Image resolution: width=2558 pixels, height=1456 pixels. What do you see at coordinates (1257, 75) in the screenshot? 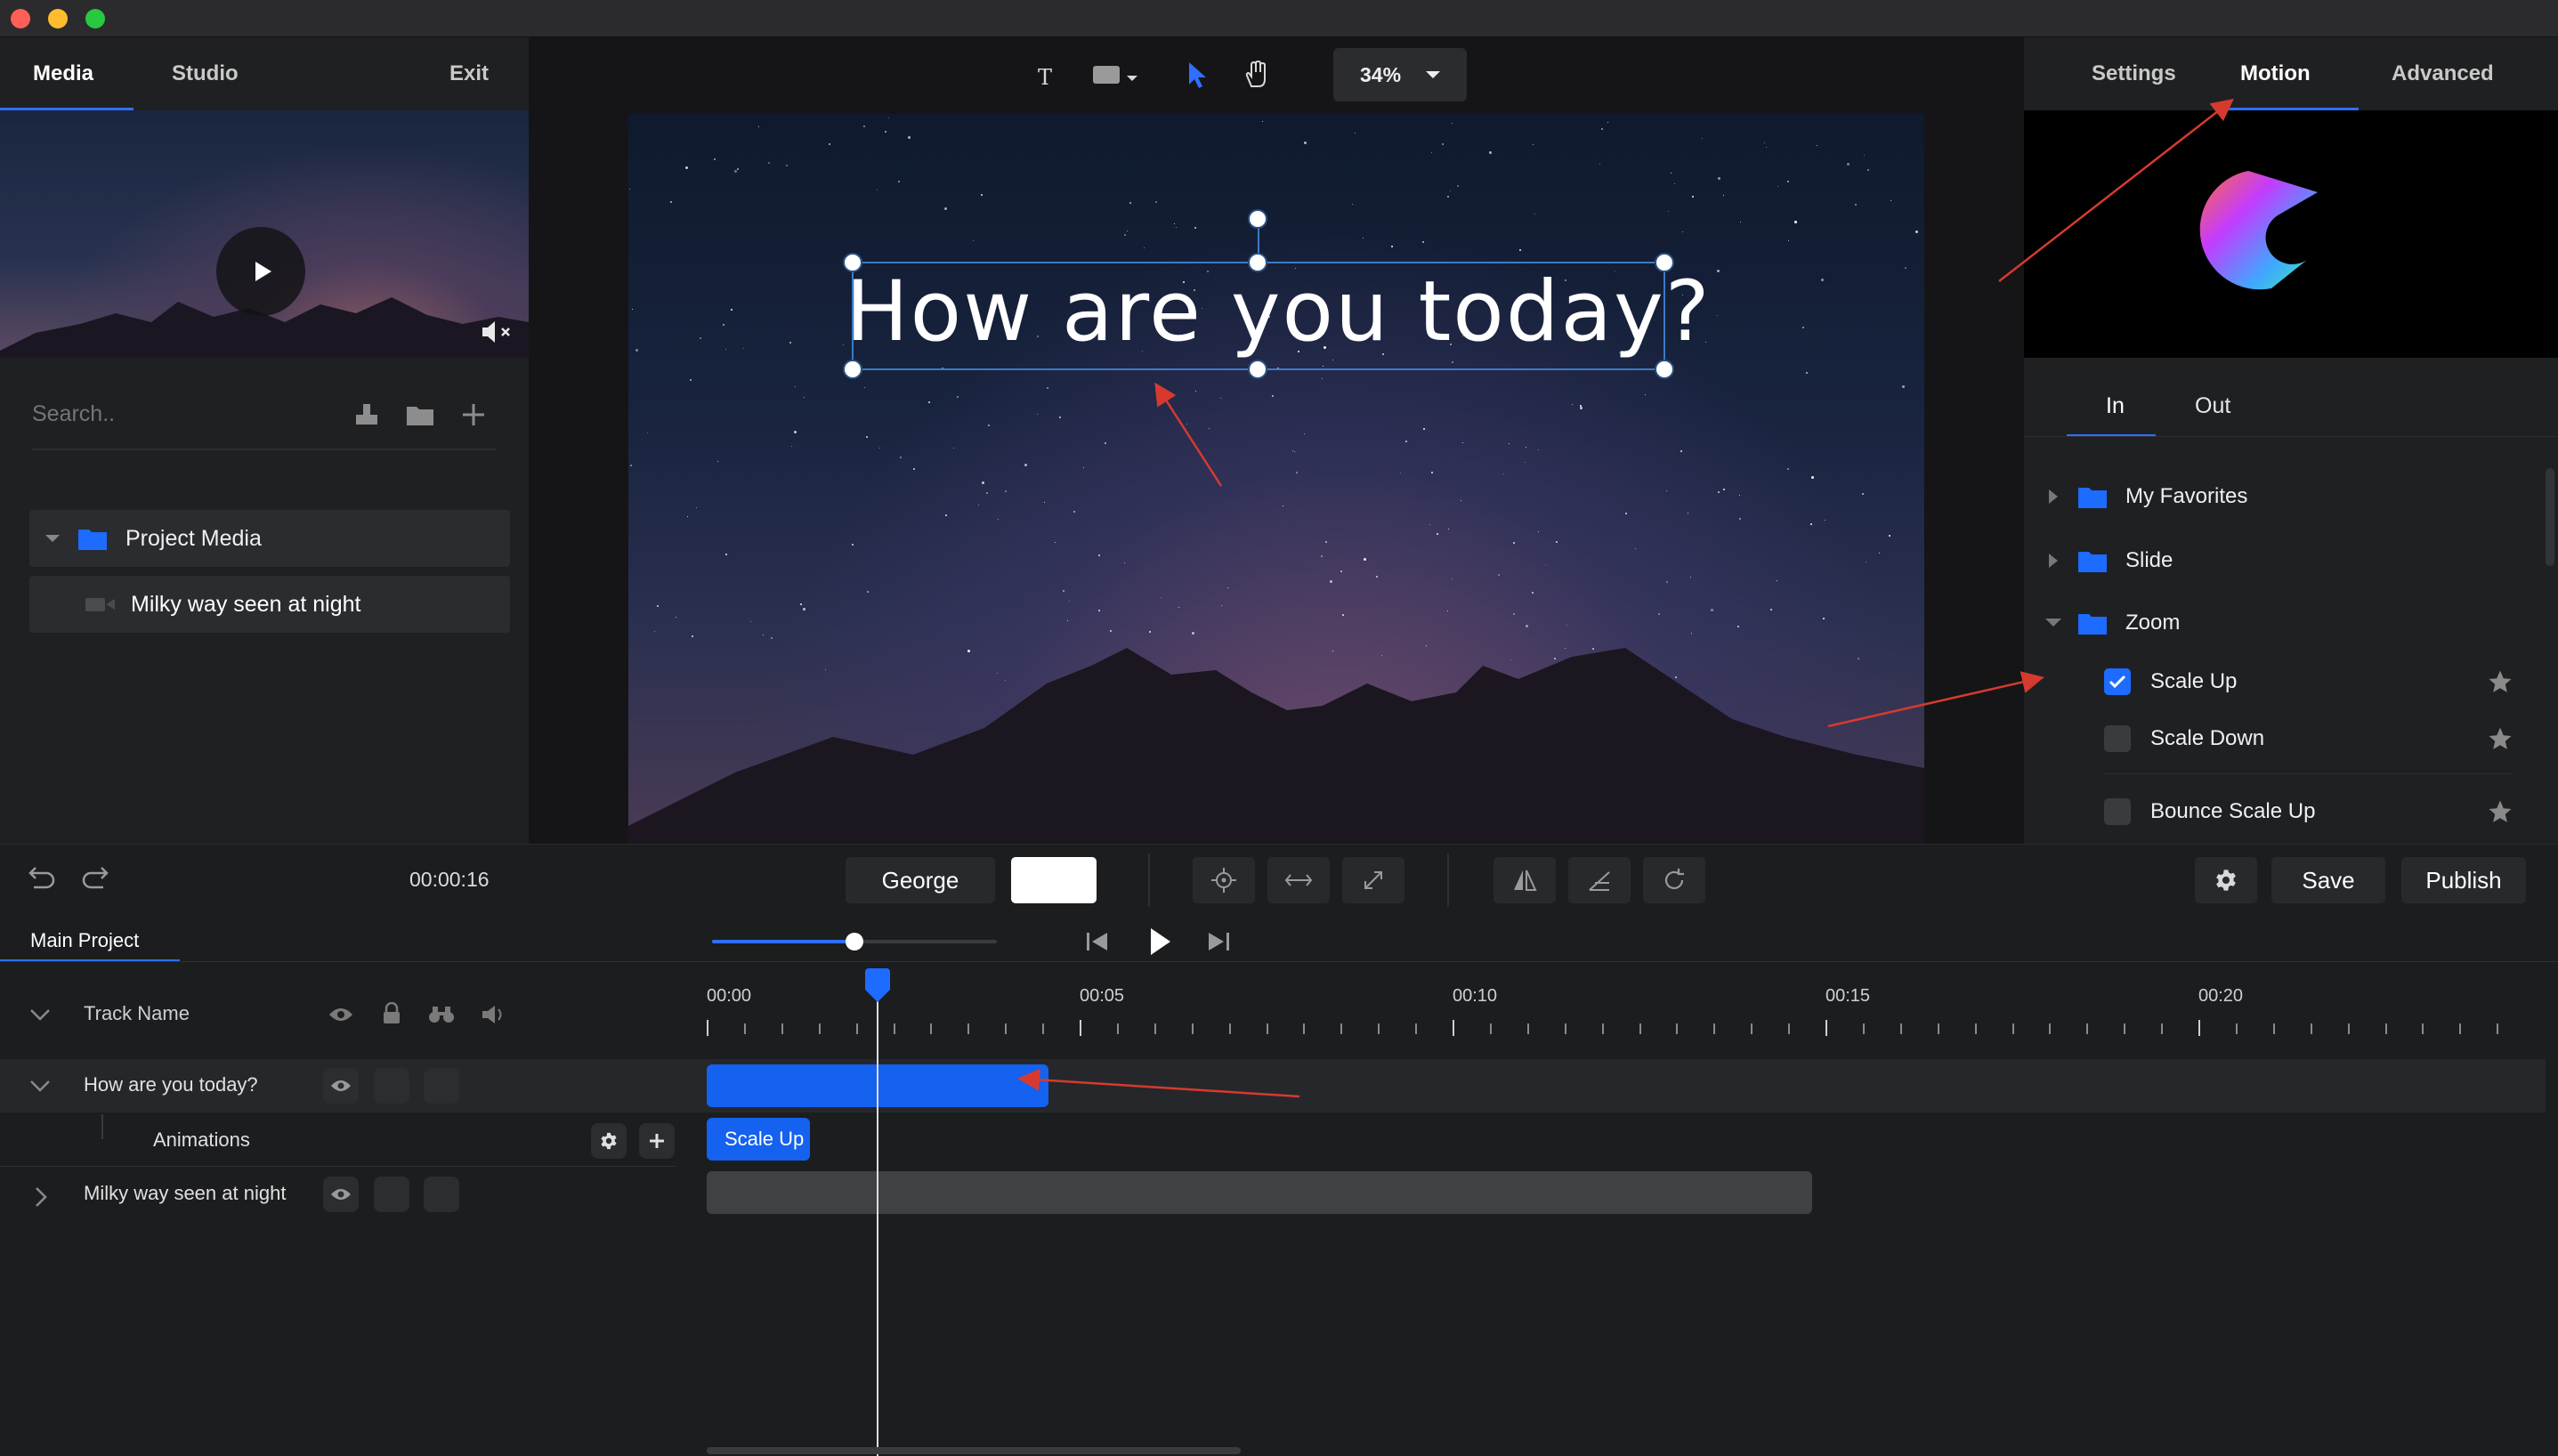
I see `hand-tool-icon` at bounding box center [1257, 75].